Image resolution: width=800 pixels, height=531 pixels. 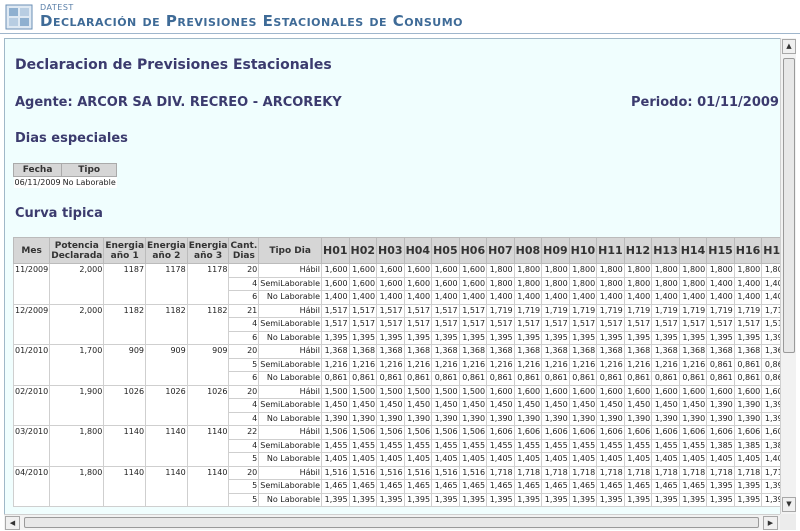 I want to click on tipo-dia-cell: Hábil, so click(x=290, y=351).